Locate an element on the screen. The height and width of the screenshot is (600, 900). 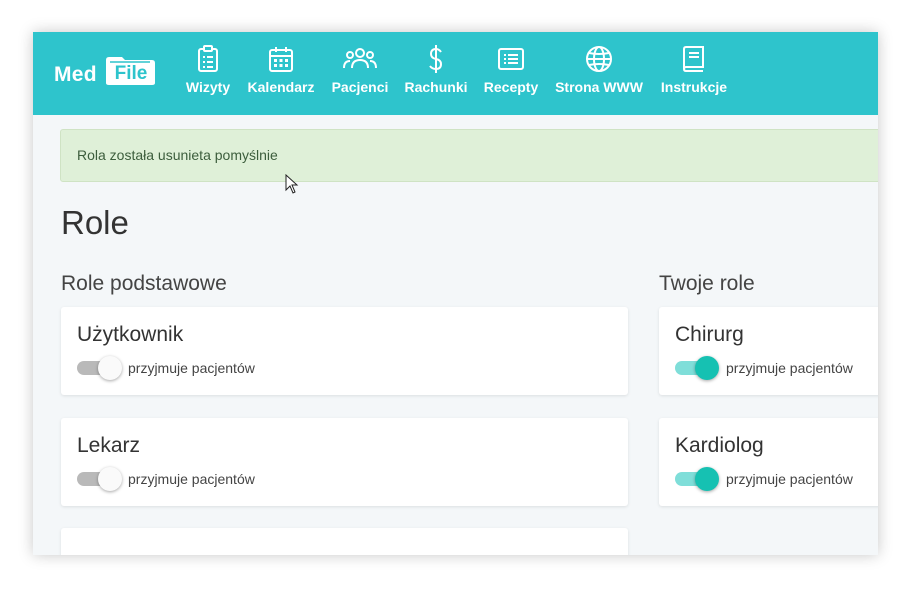
role-card-lekarz: Lekarz przyjmuje pacjentów is located at coordinates (344, 462).